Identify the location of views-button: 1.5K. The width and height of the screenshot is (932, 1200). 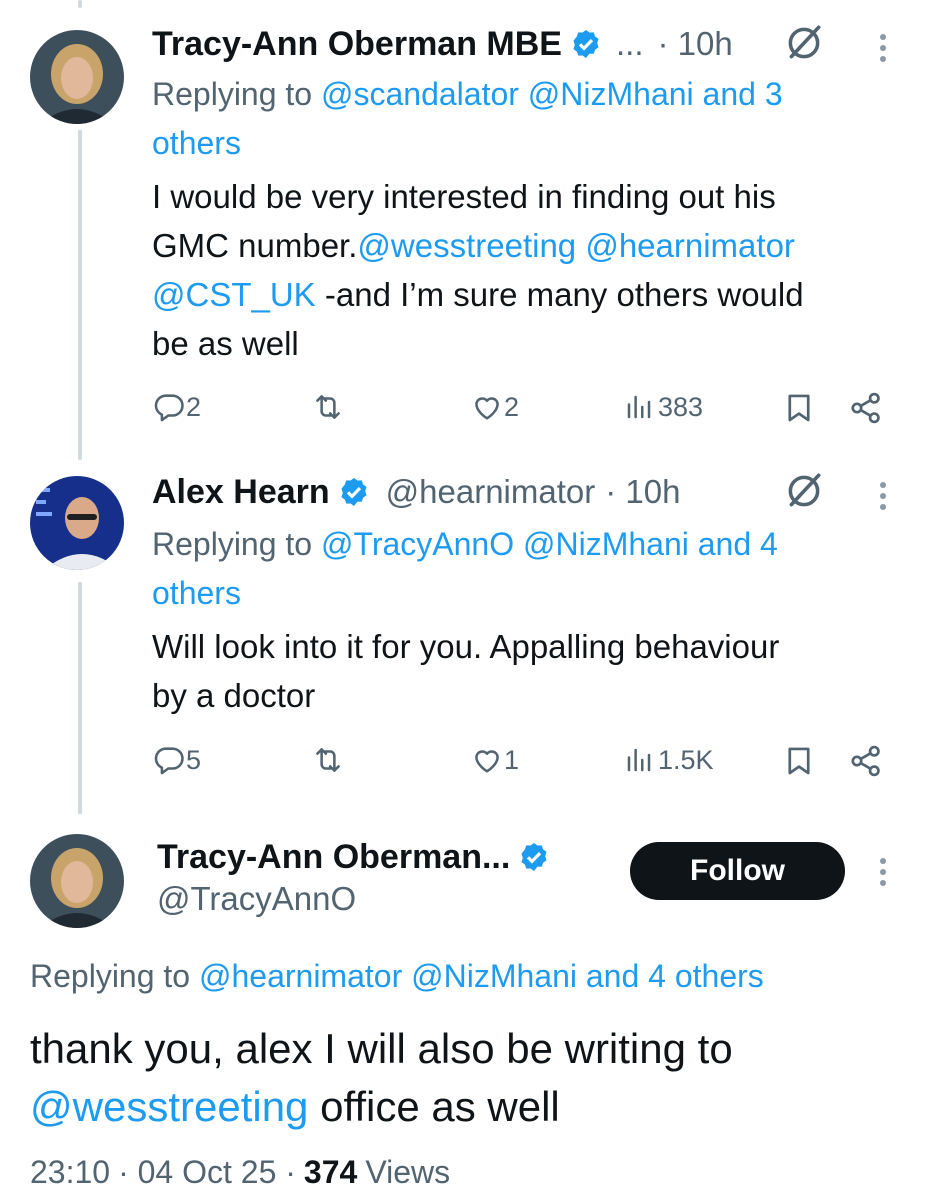
(669, 760).